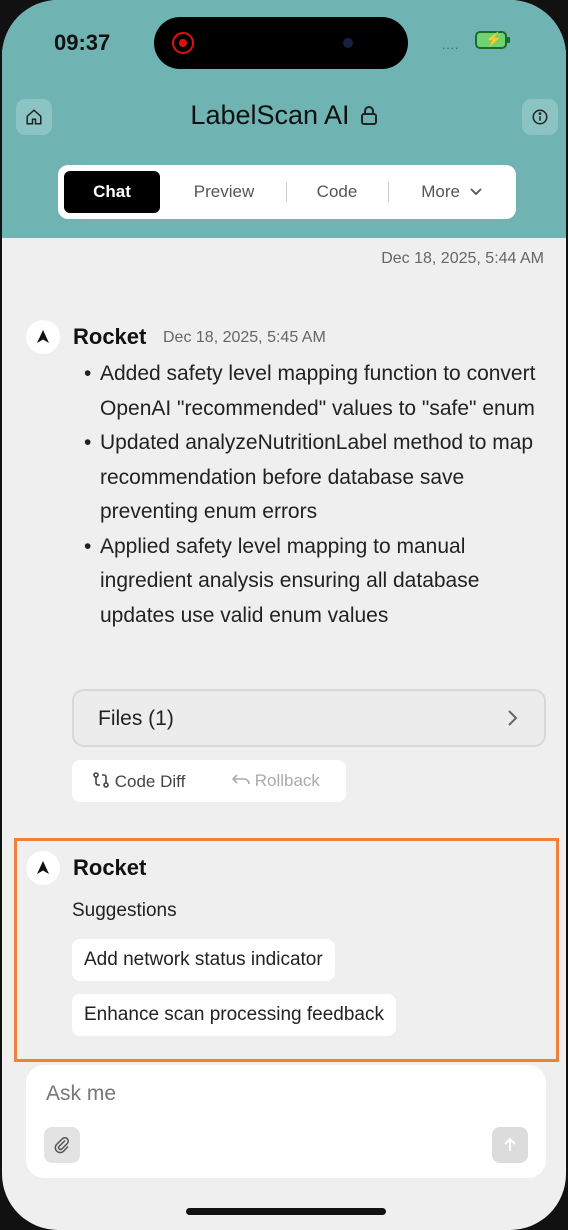  I want to click on tab-more-label: More, so click(440, 191).